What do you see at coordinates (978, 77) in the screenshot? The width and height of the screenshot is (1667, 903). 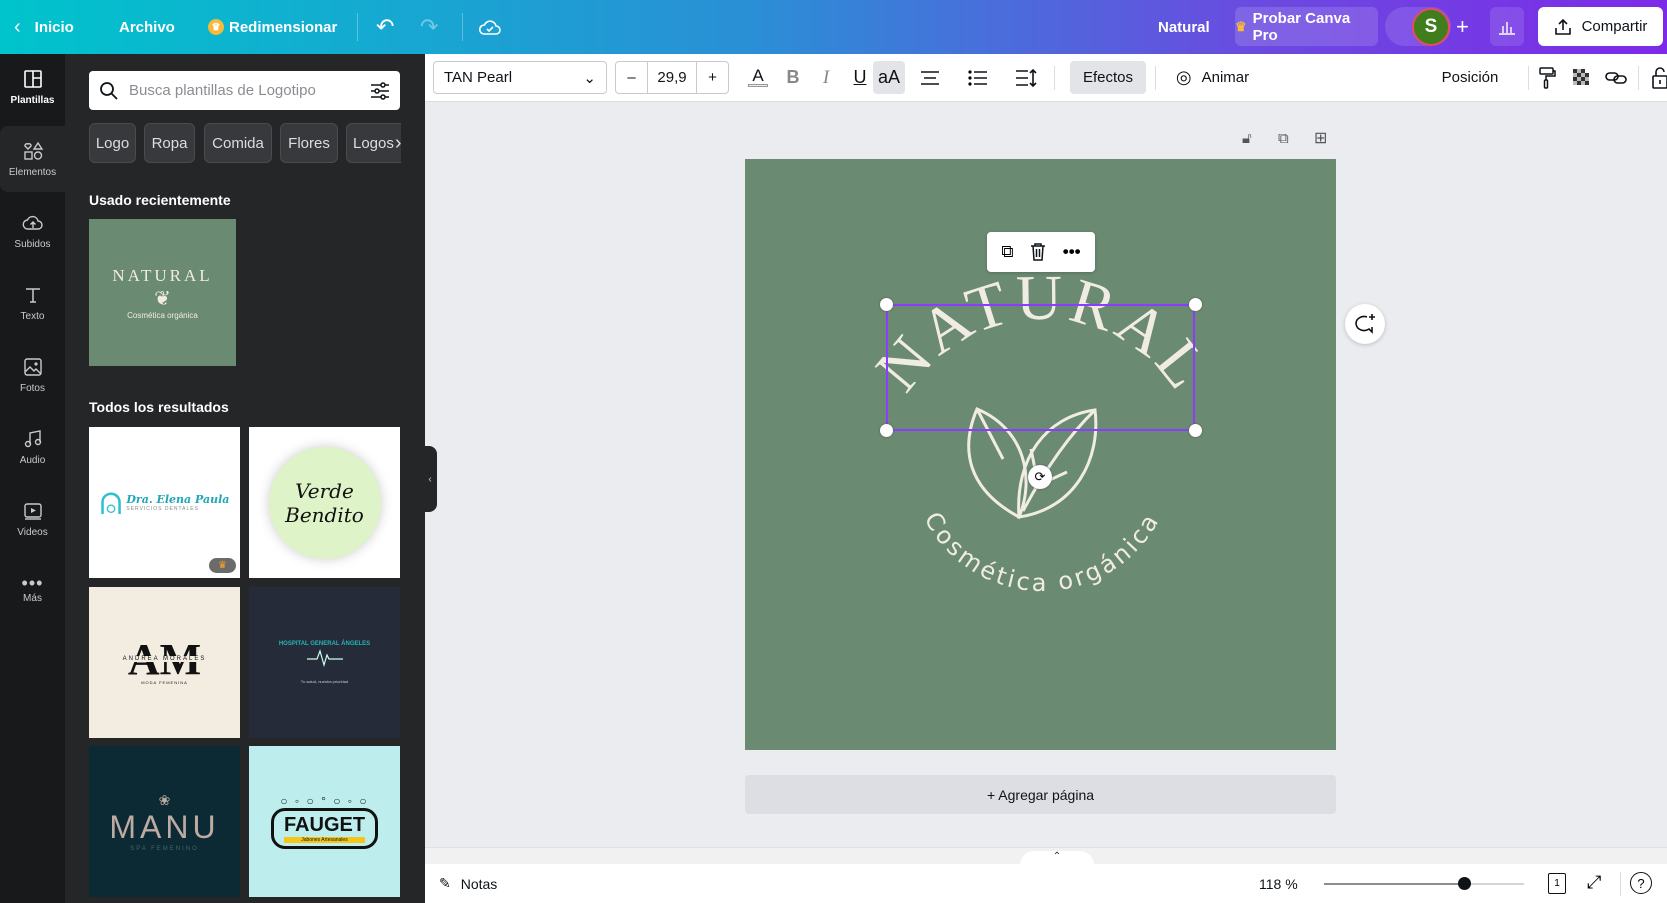 I see `list-icon` at bounding box center [978, 77].